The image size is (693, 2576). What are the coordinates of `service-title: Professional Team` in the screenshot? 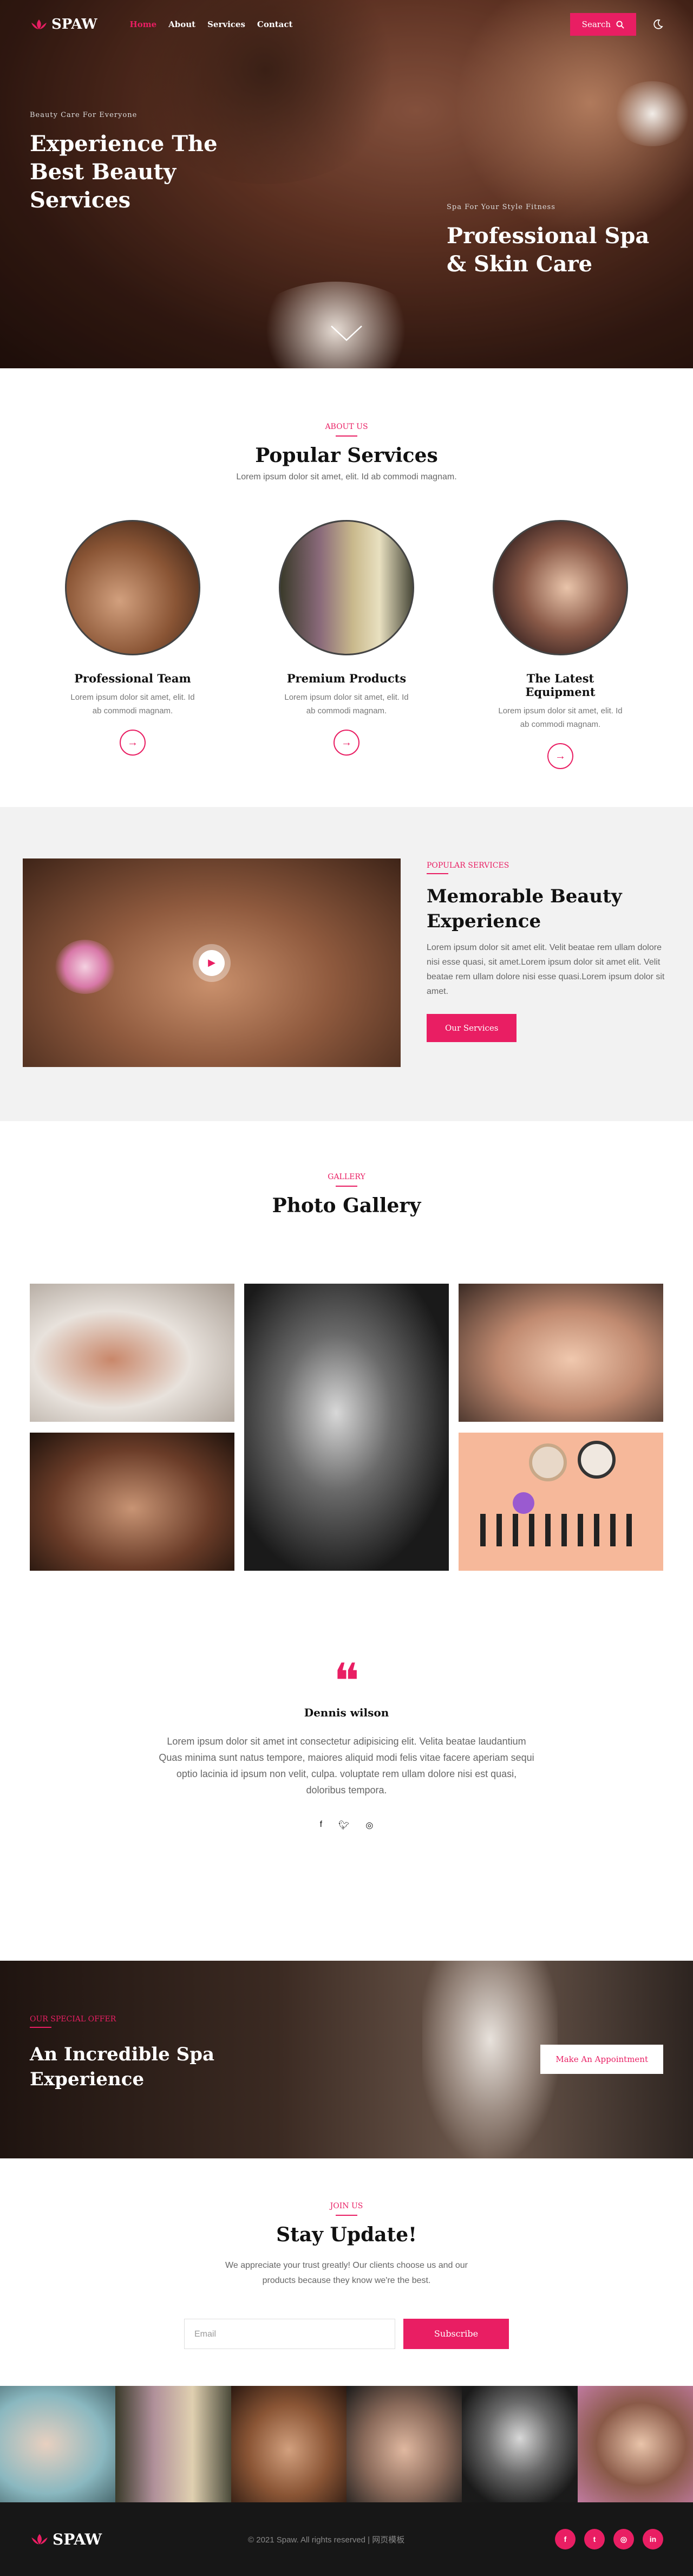 It's located at (132, 678).